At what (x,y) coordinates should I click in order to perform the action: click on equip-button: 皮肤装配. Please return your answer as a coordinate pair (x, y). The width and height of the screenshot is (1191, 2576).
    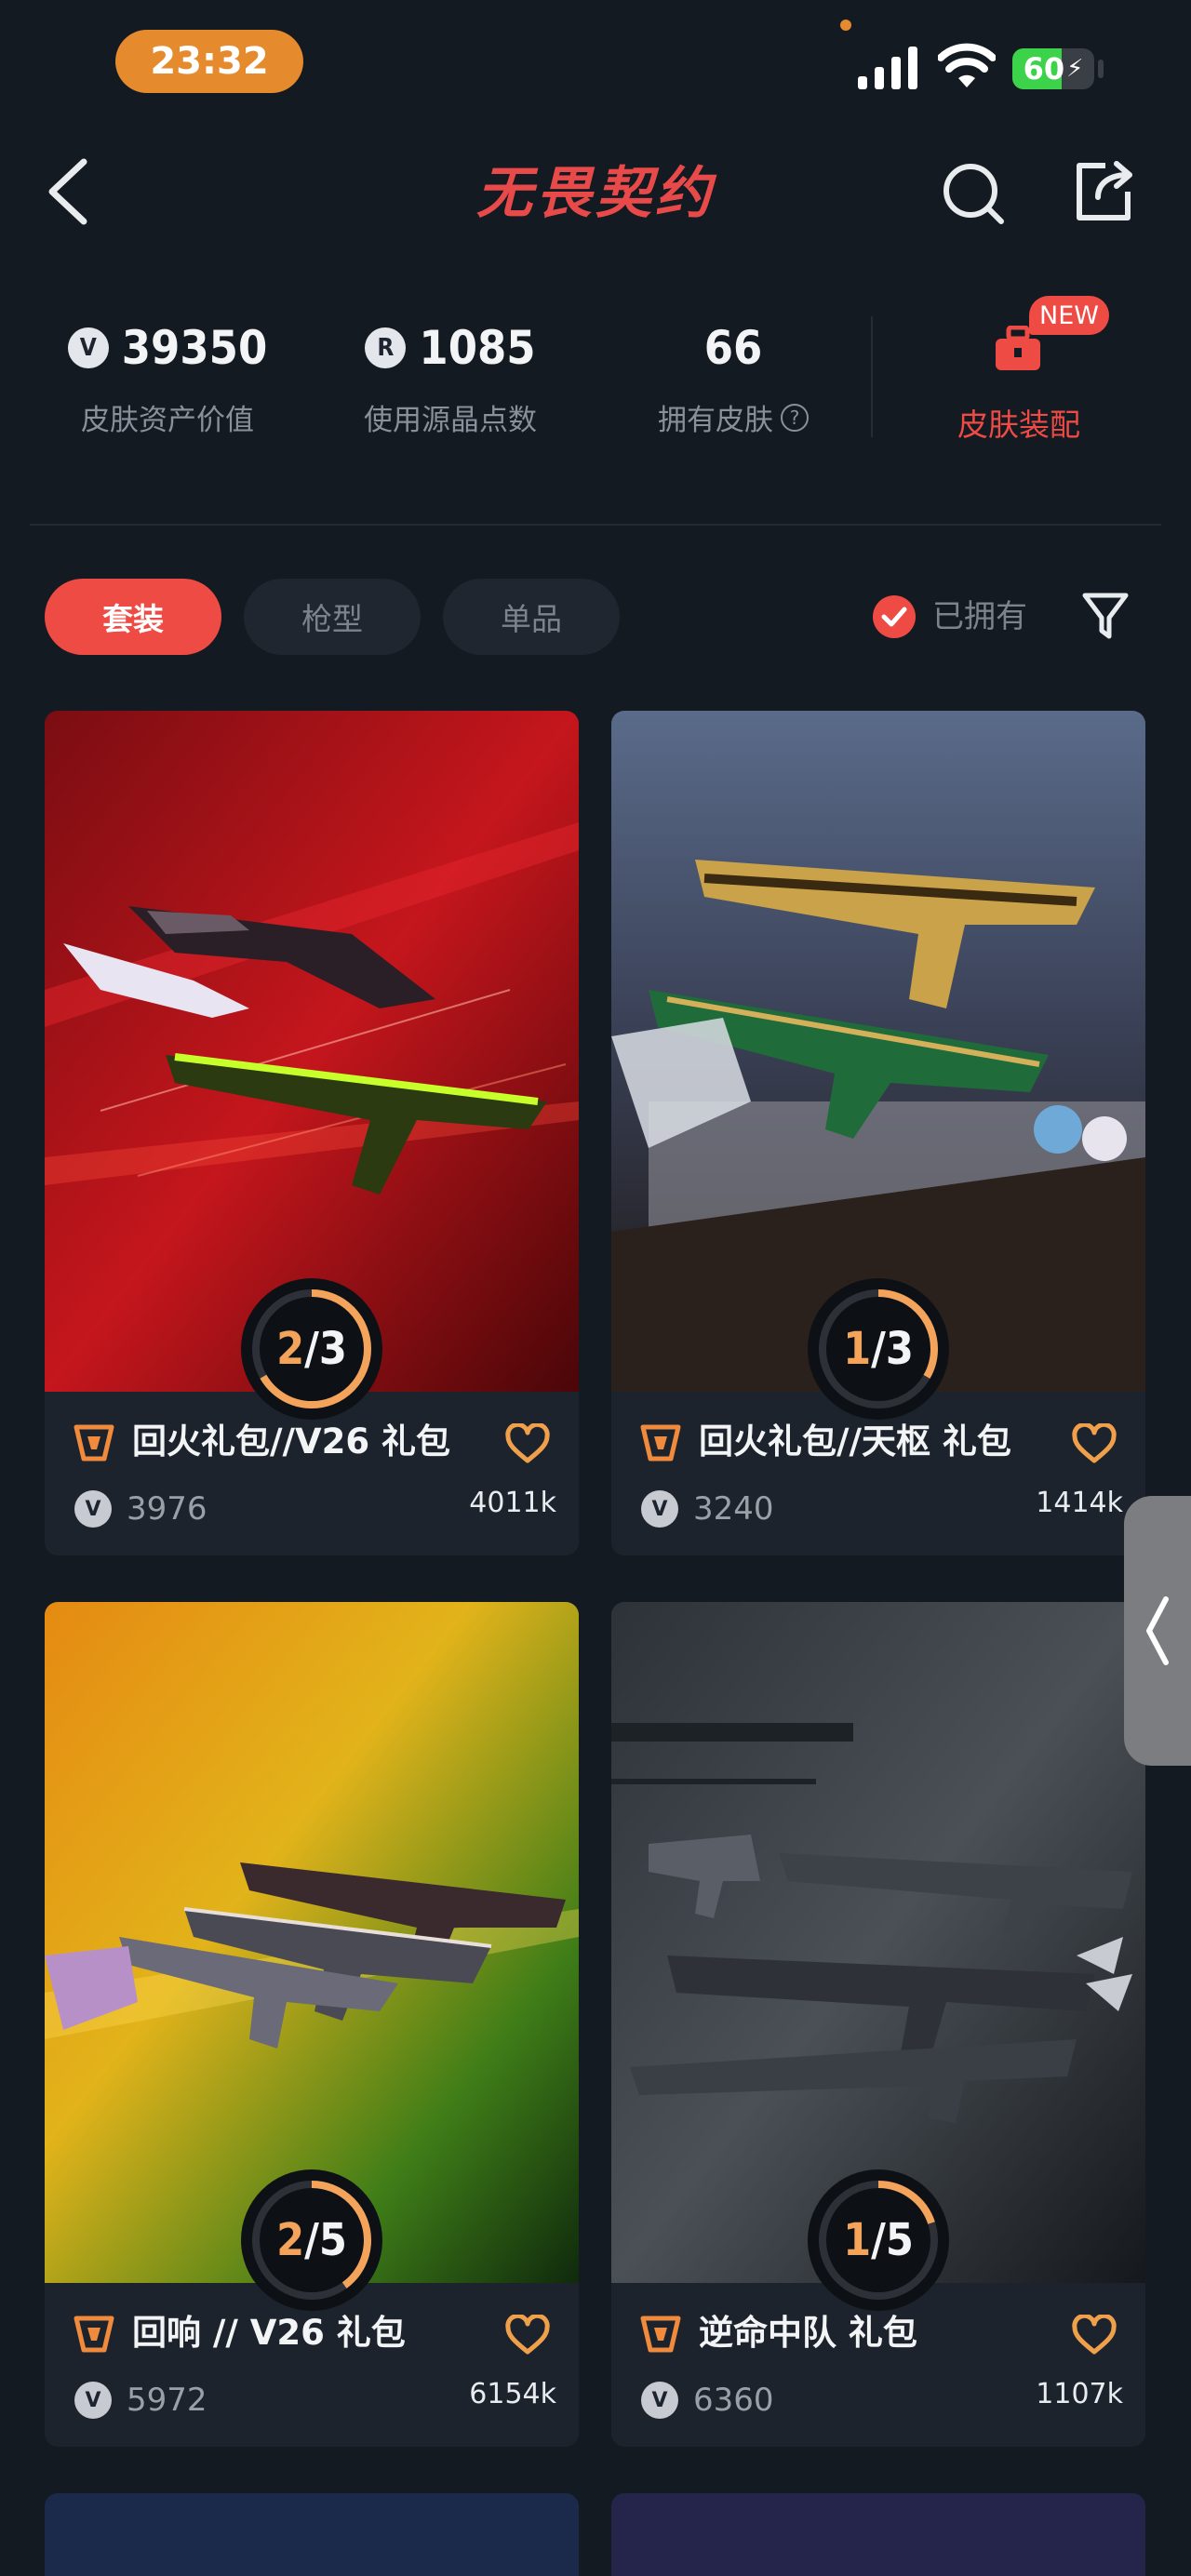
    Looking at the image, I should click on (1019, 422).